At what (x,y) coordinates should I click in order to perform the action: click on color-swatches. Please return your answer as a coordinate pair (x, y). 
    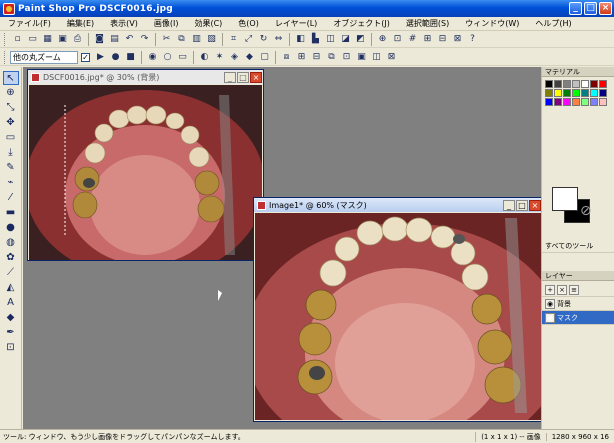
    Looking at the image, I should click on (578, 93).